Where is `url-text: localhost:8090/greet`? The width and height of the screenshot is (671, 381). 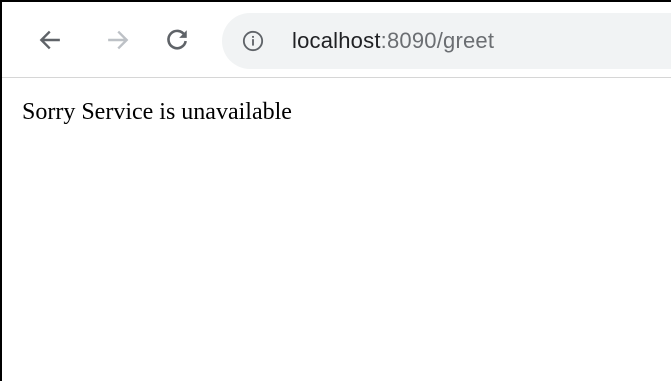
url-text: localhost:8090/greet is located at coordinates (393, 41).